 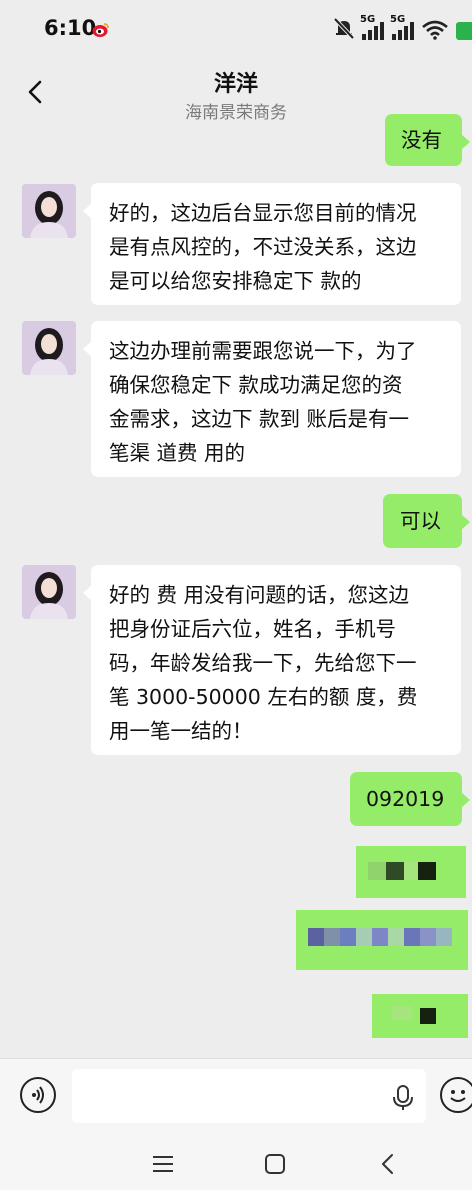 I want to click on status-time: 6:10, so click(x=70, y=28).